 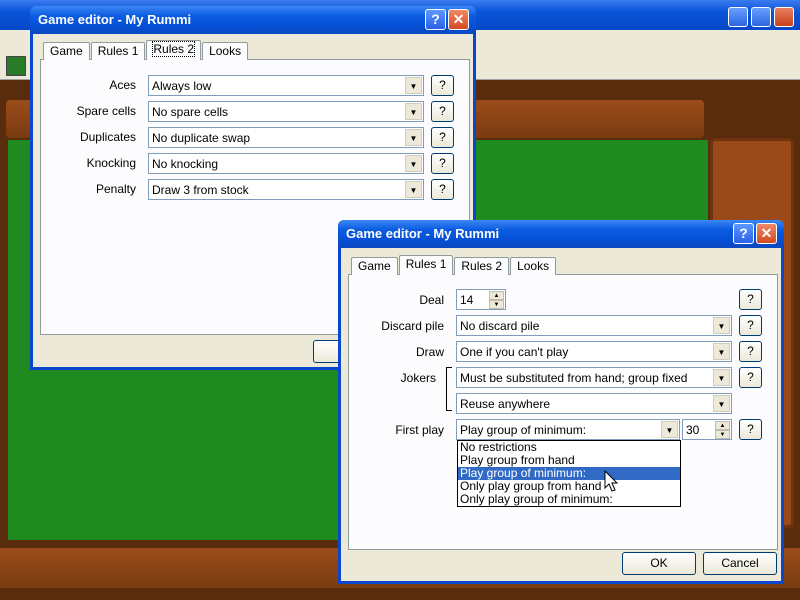 What do you see at coordinates (286, 137) in the screenshot?
I see `duplicates-select: No duplicate swap ▼` at bounding box center [286, 137].